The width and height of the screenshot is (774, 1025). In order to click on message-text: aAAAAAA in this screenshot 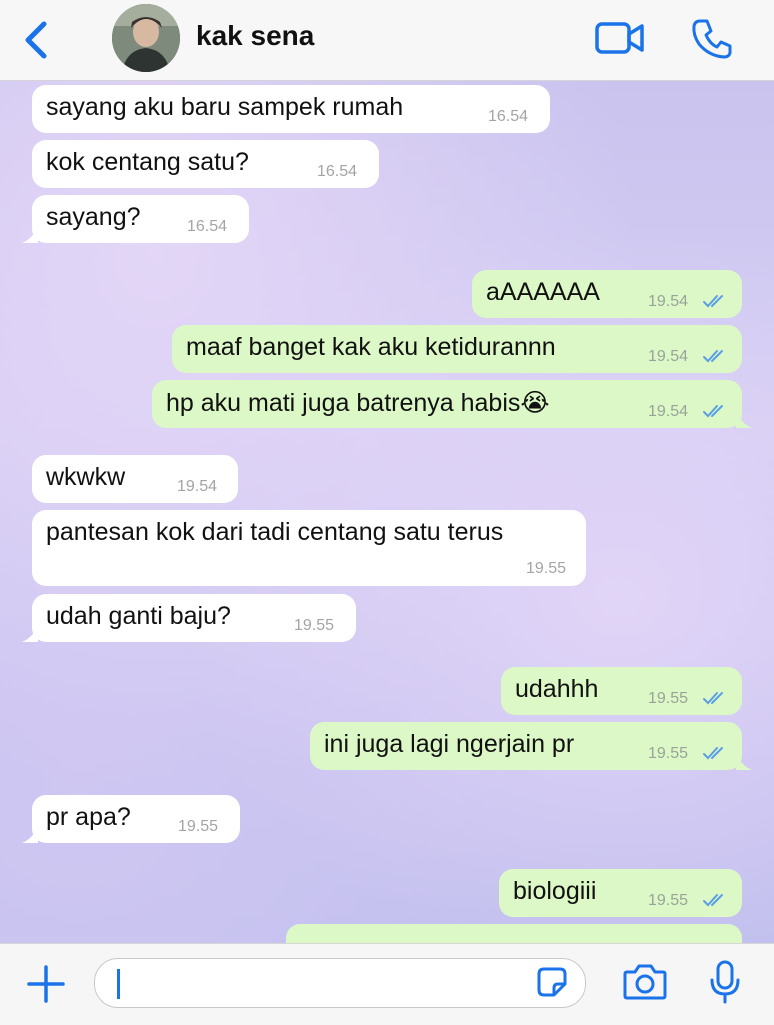, I will do `click(543, 292)`.